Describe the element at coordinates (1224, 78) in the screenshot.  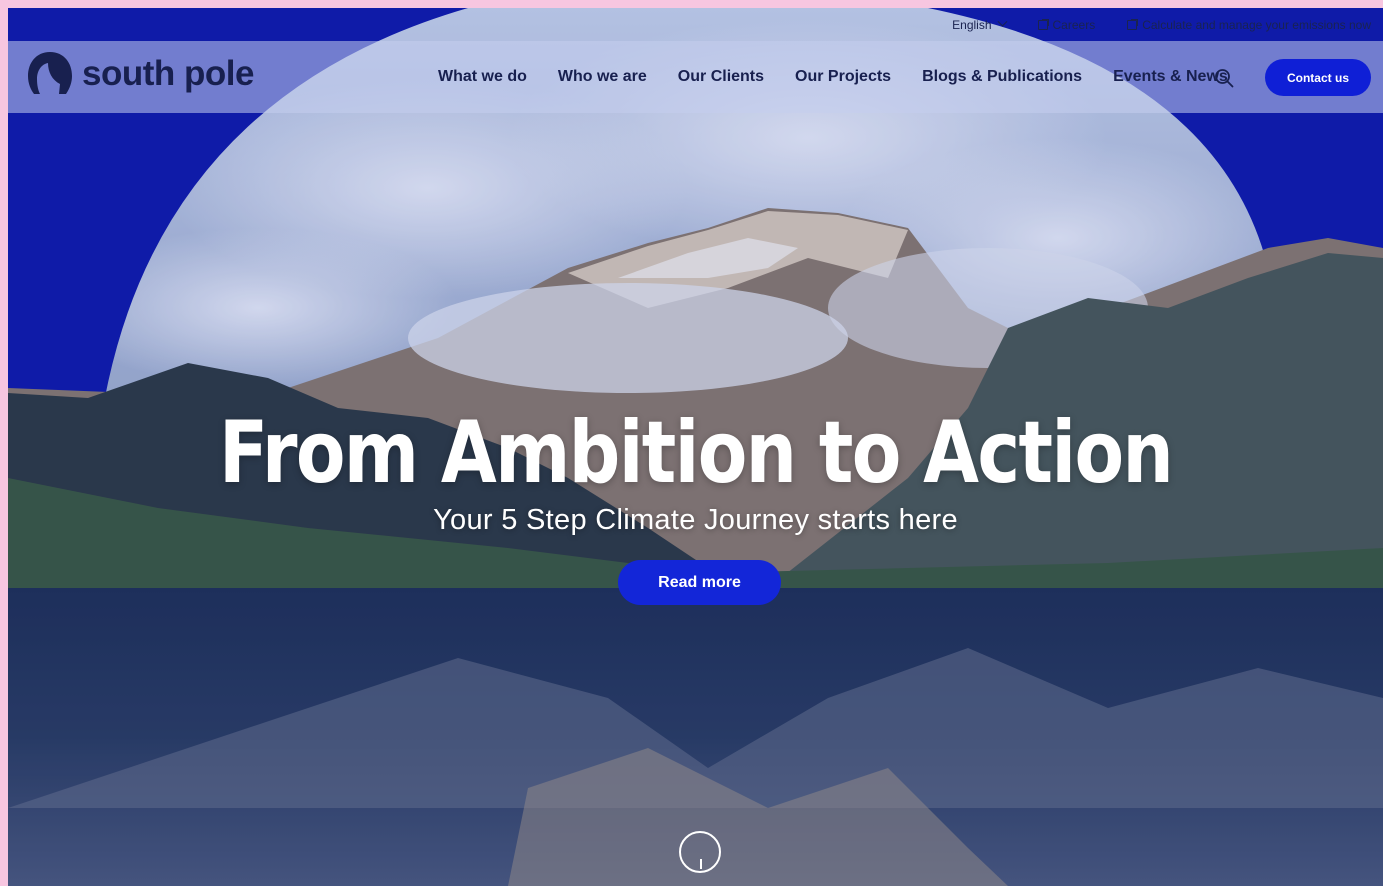
I see `search-icon` at that location.